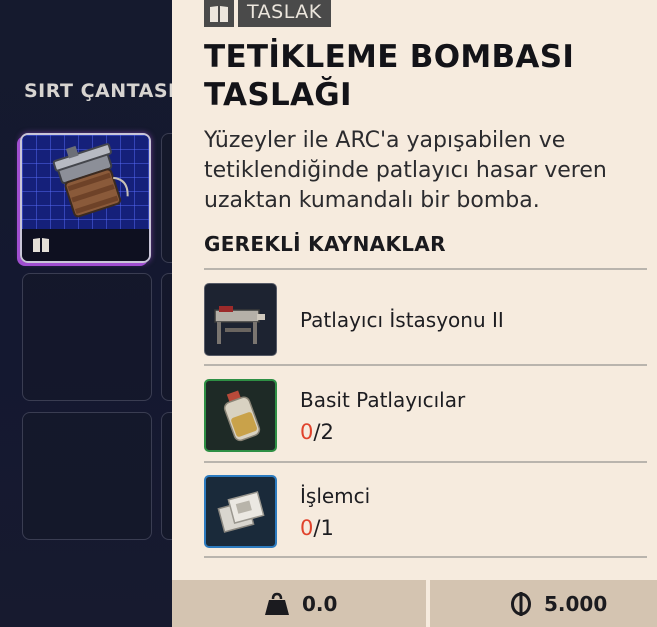 Image resolution: width=657 pixels, height=627 pixels. What do you see at coordinates (576, 604) in the screenshot?
I see `price-value: 5.000` at bounding box center [576, 604].